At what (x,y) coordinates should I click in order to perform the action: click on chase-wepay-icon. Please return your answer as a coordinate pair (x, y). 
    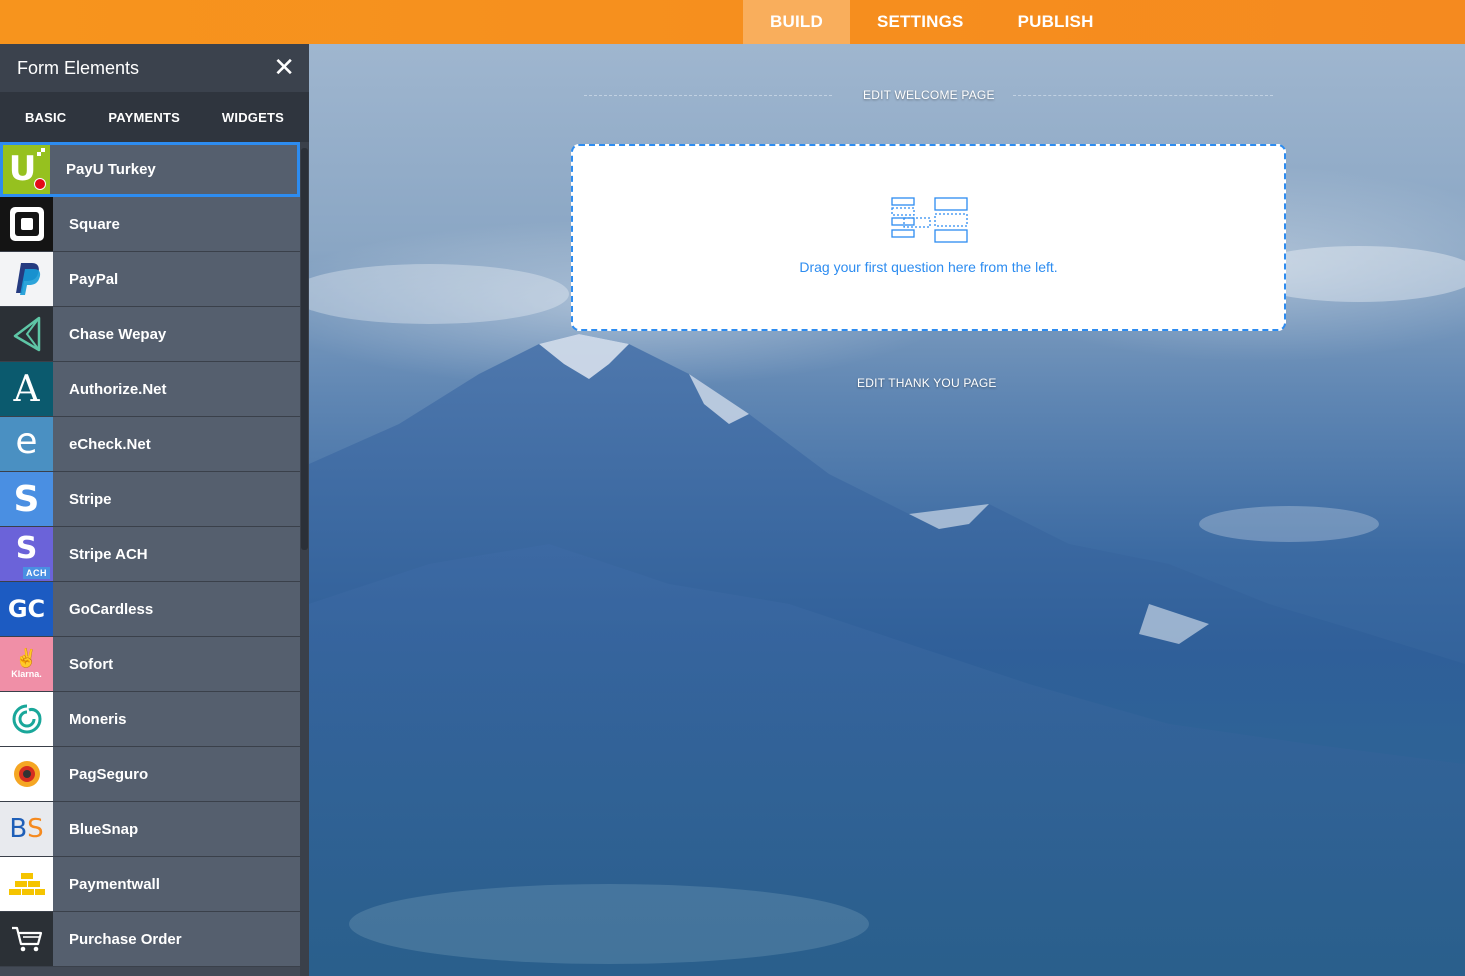
    Looking at the image, I should click on (26, 334).